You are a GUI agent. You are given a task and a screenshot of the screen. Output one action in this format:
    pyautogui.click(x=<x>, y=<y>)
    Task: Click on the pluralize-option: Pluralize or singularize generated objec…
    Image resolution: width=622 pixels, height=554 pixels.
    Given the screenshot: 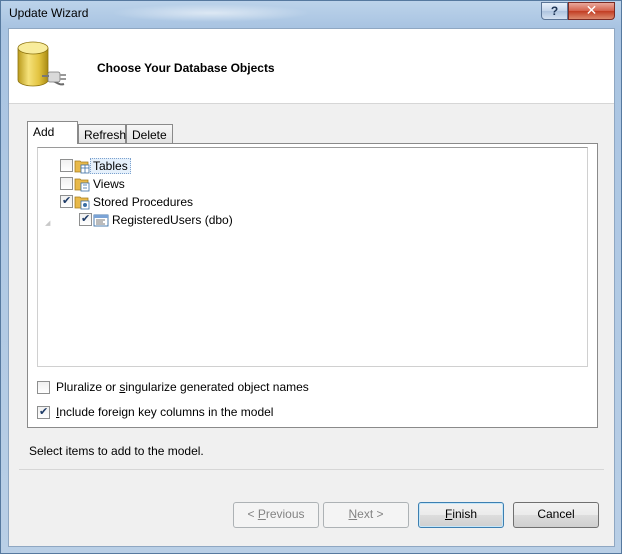 What is the action you would take?
    pyautogui.click(x=187, y=388)
    